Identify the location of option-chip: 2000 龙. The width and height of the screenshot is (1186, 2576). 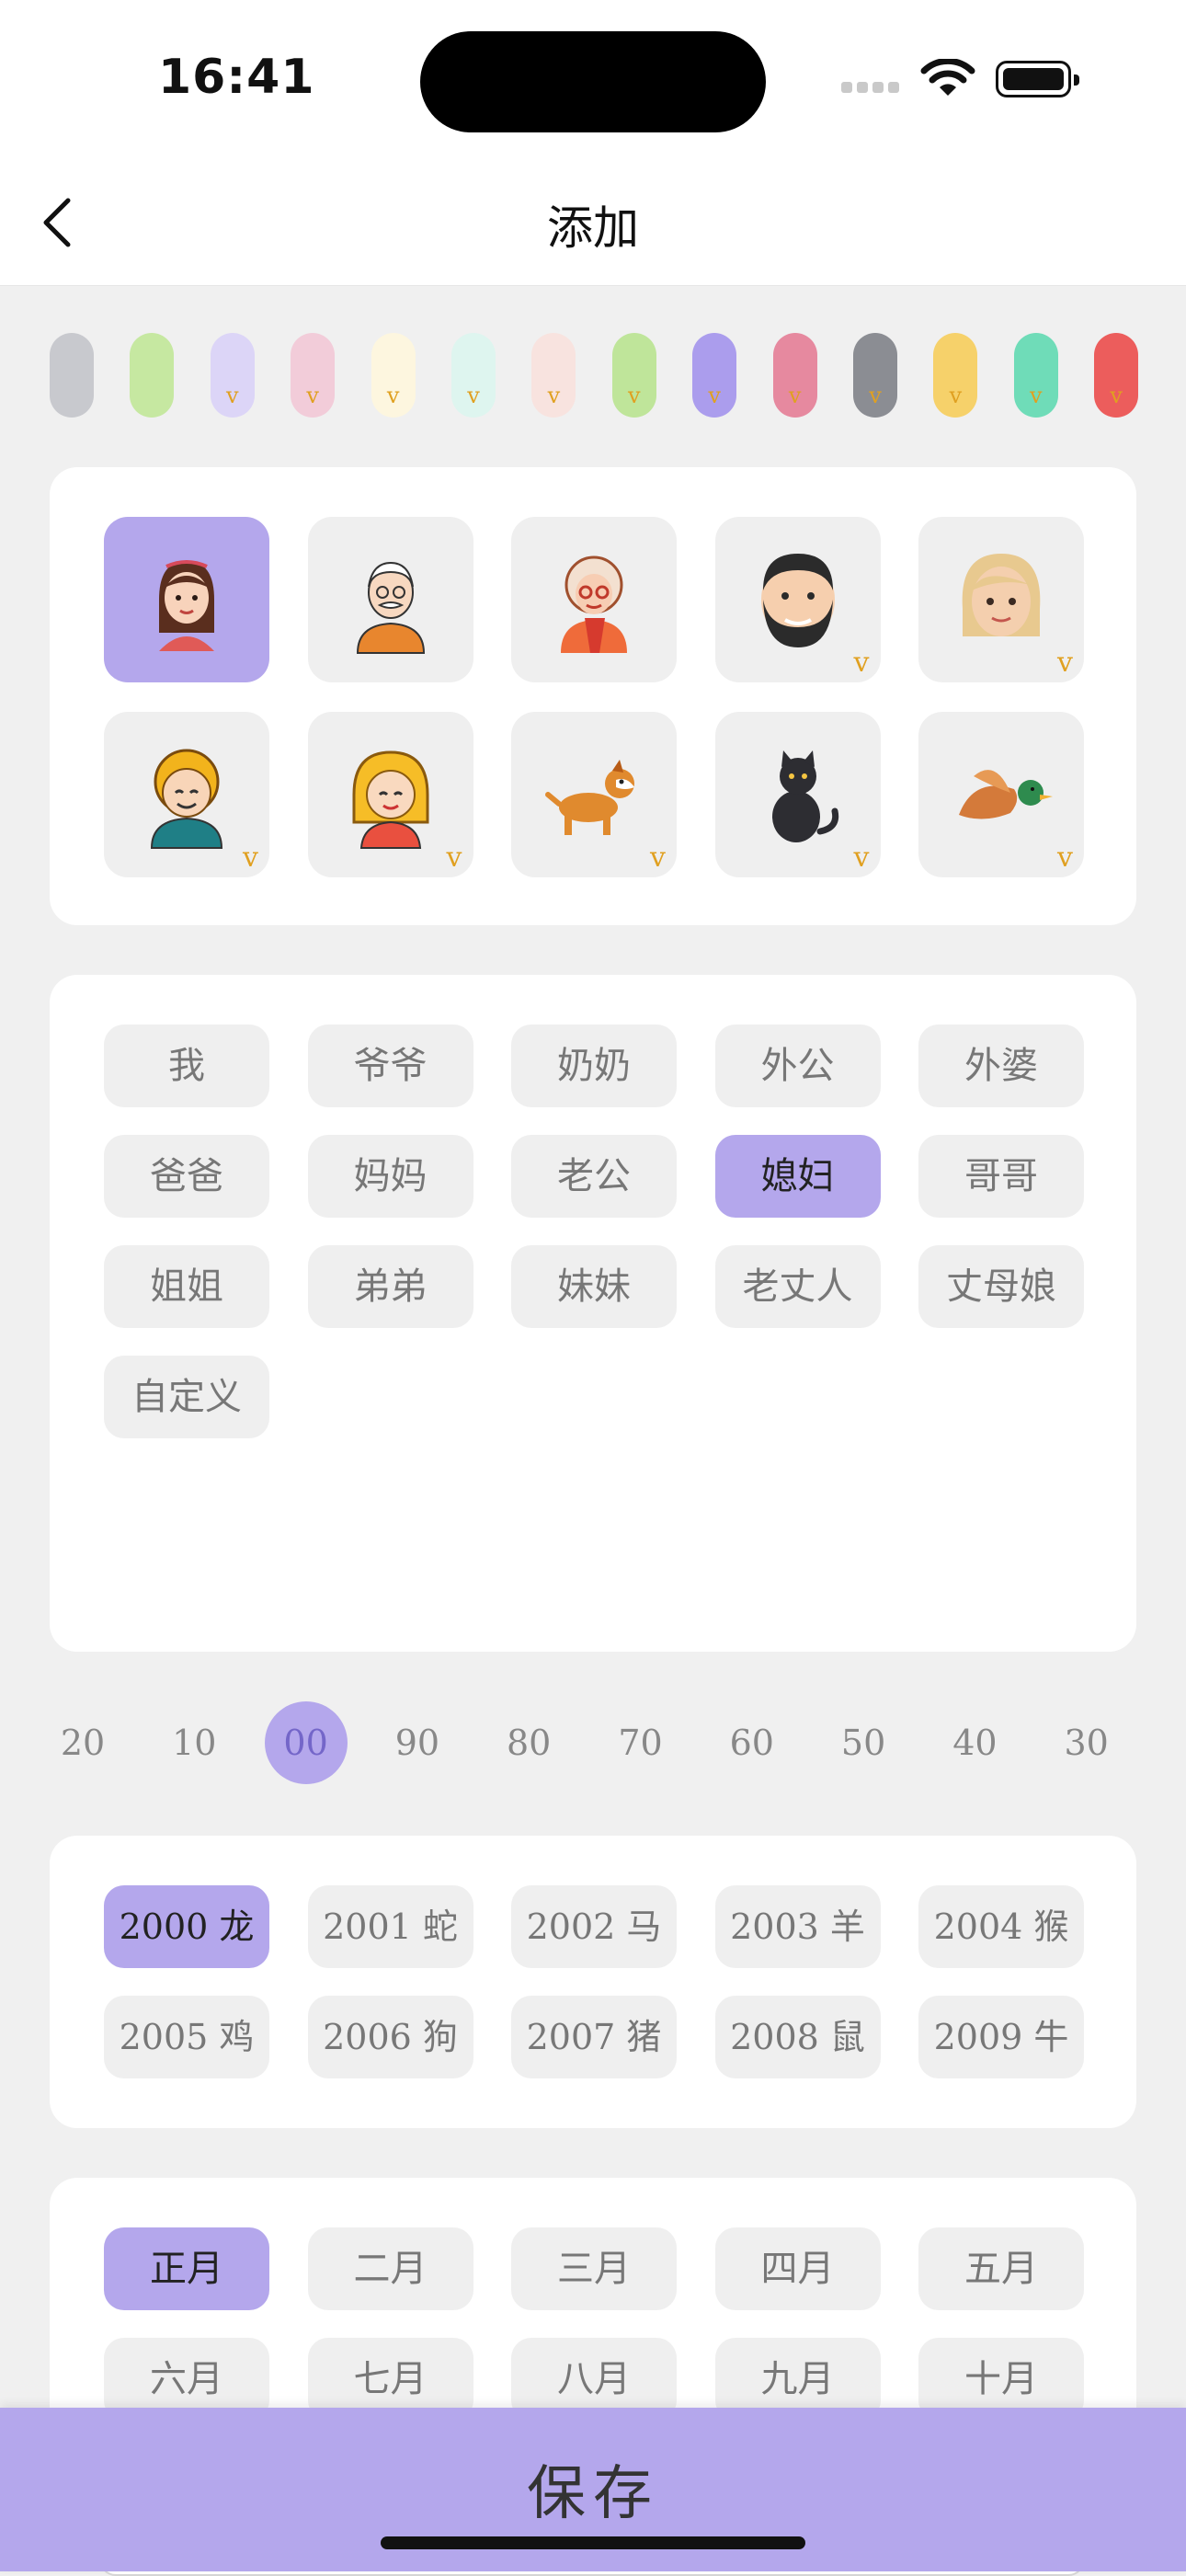
(186, 1926).